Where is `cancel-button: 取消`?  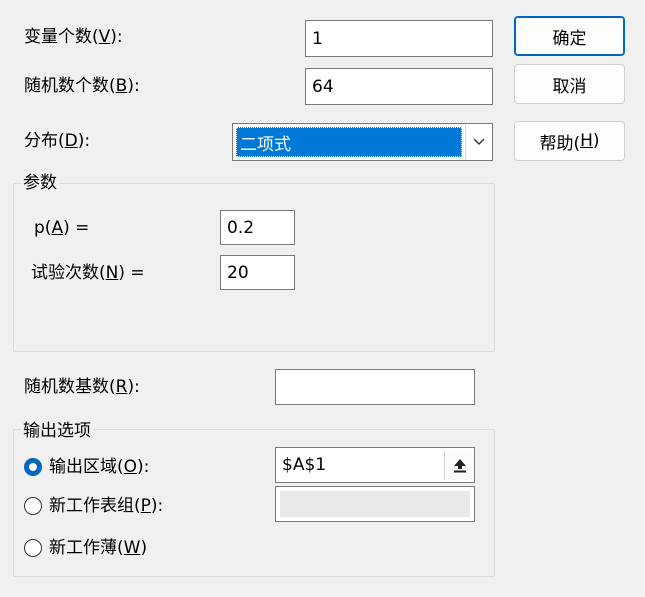 cancel-button: 取消 is located at coordinates (569, 84).